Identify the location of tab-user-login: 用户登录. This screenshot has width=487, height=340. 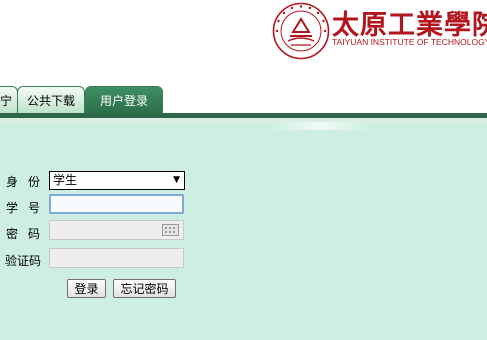
(124, 99).